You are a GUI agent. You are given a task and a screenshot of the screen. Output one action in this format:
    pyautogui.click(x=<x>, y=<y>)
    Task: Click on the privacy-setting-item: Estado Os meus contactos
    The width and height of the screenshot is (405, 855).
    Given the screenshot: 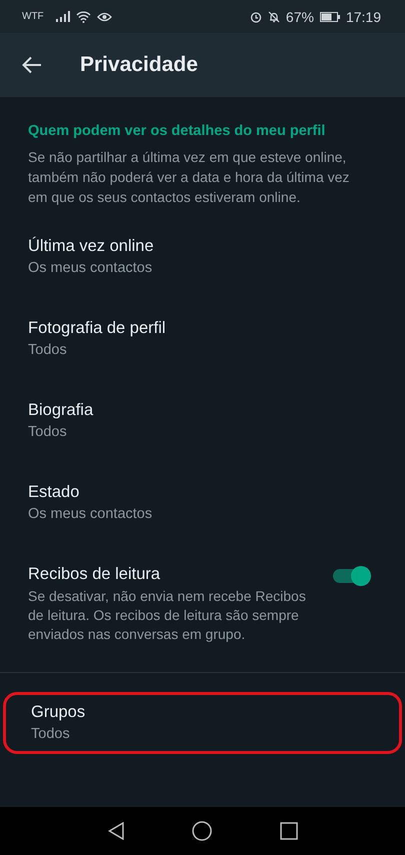 What is the action you would take?
    pyautogui.click(x=202, y=503)
    